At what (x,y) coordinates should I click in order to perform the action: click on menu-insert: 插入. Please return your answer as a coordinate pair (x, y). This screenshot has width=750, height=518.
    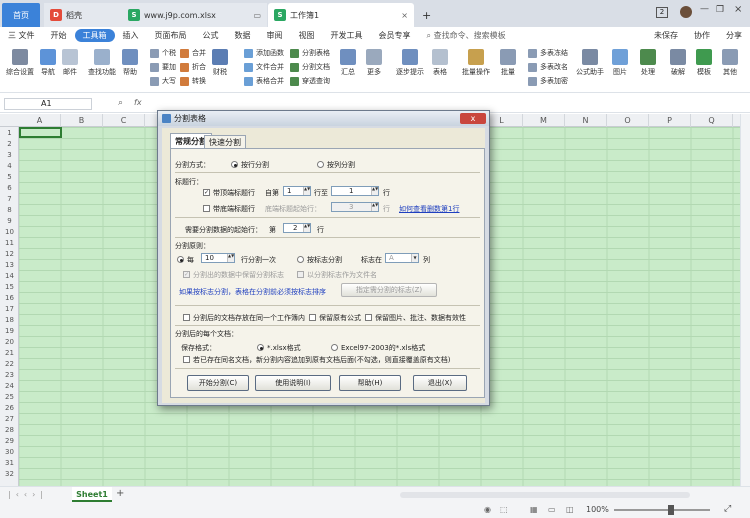
    Looking at the image, I should click on (131, 35).